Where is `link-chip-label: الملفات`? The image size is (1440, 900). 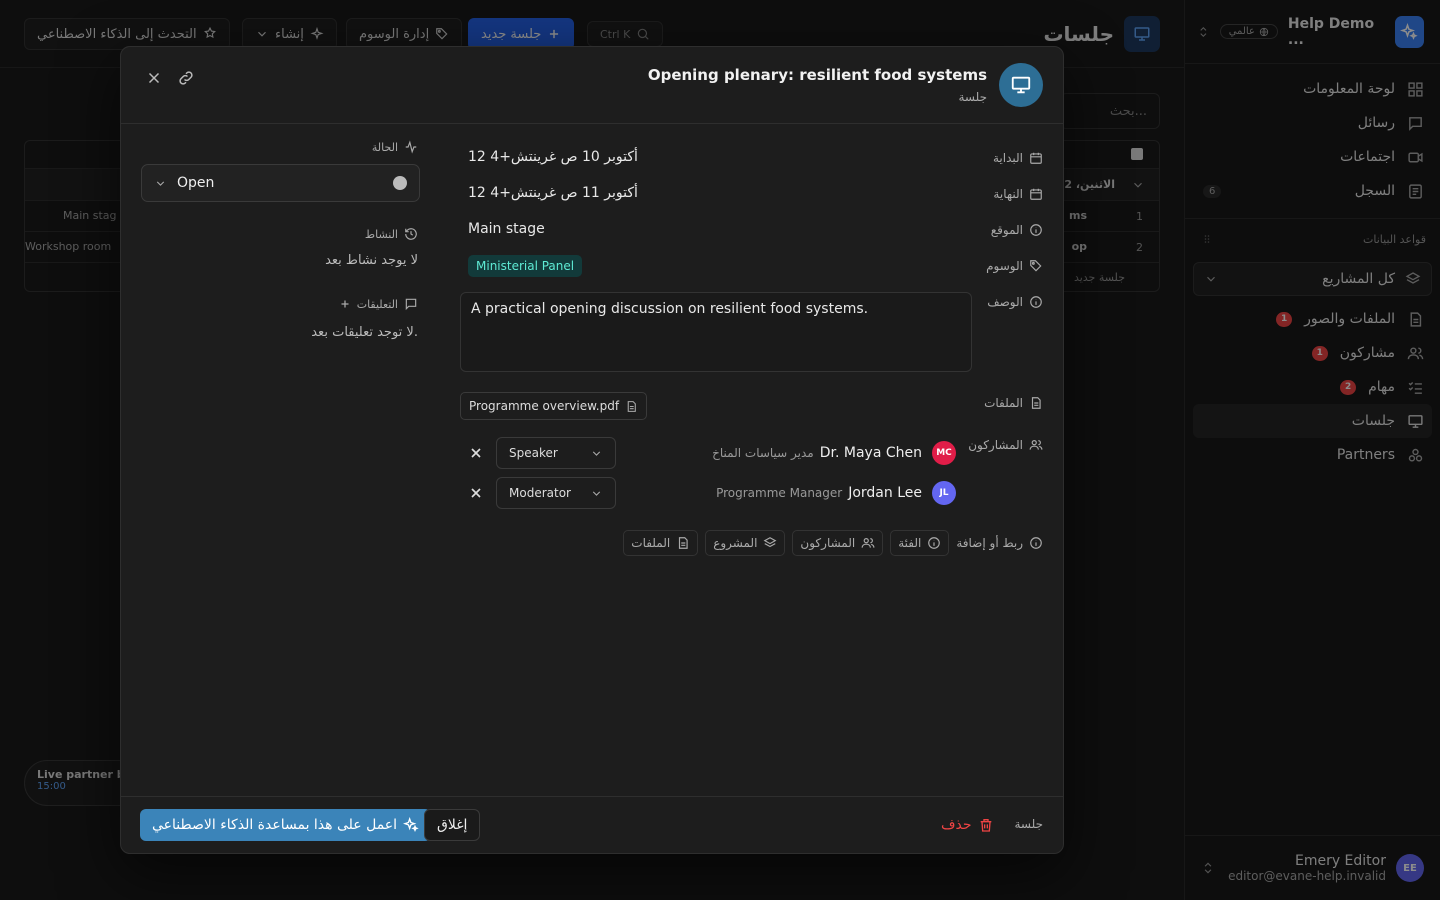
link-chip-label: الملفات is located at coordinates (651, 543).